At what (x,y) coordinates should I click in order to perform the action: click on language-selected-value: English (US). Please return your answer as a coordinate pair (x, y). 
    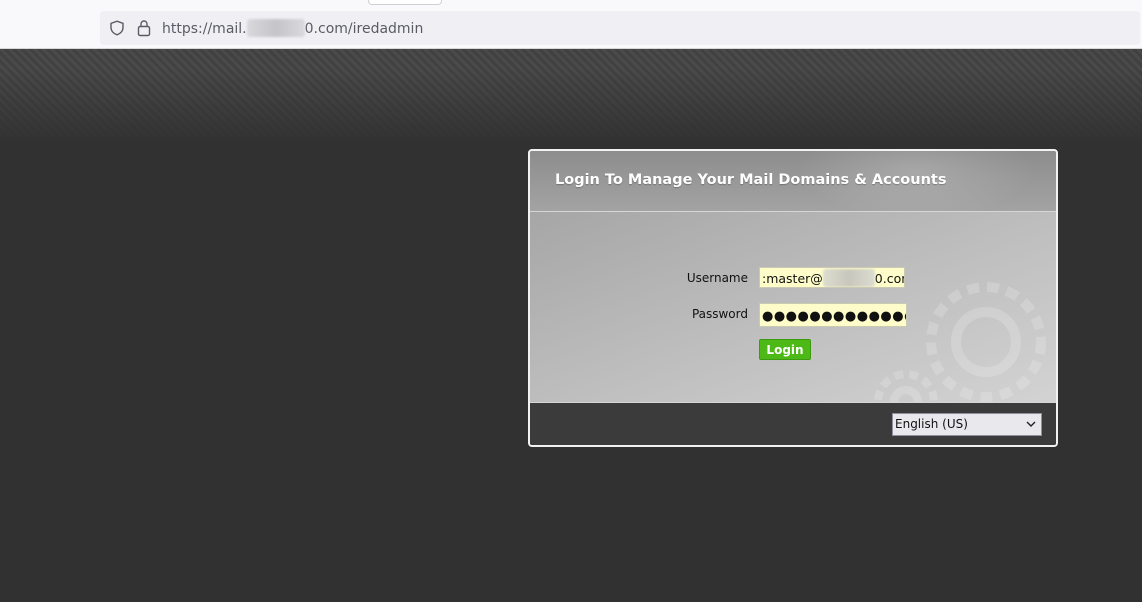
    Looking at the image, I should click on (931, 424).